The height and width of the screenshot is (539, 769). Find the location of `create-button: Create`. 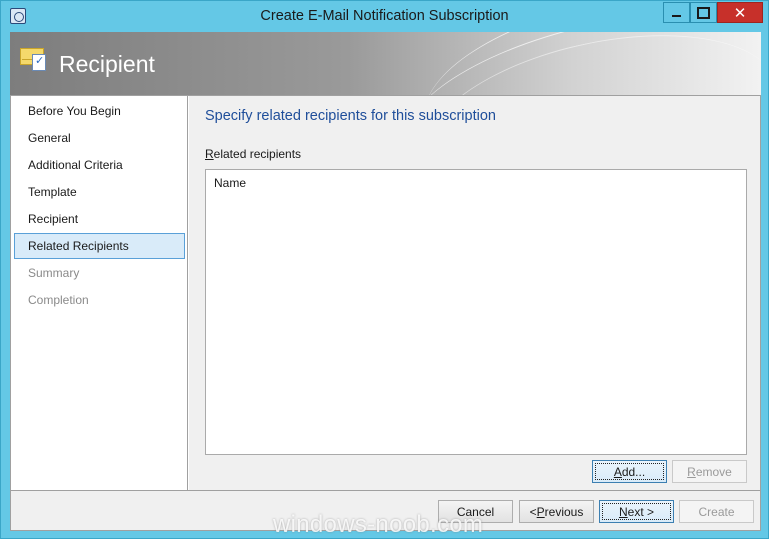

create-button: Create is located at coordinates (716, 511).